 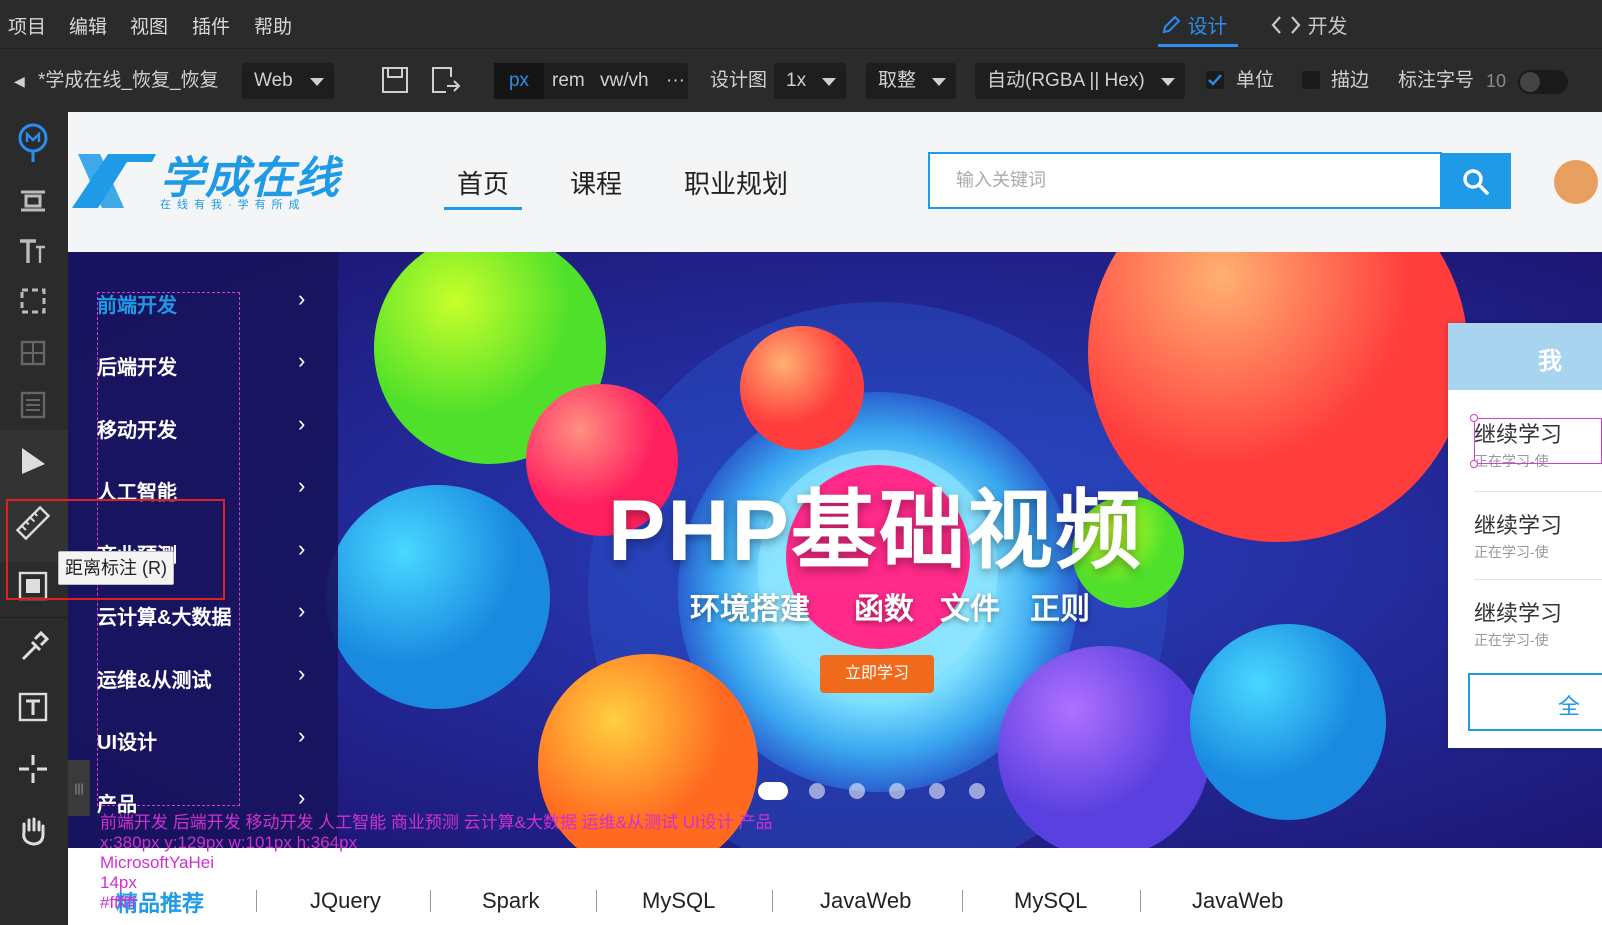 What do you see at coordinates (1060, 609) in the screenshot?
I see `banner-sub-regex: 正则` at bounding box center [1060, 609].